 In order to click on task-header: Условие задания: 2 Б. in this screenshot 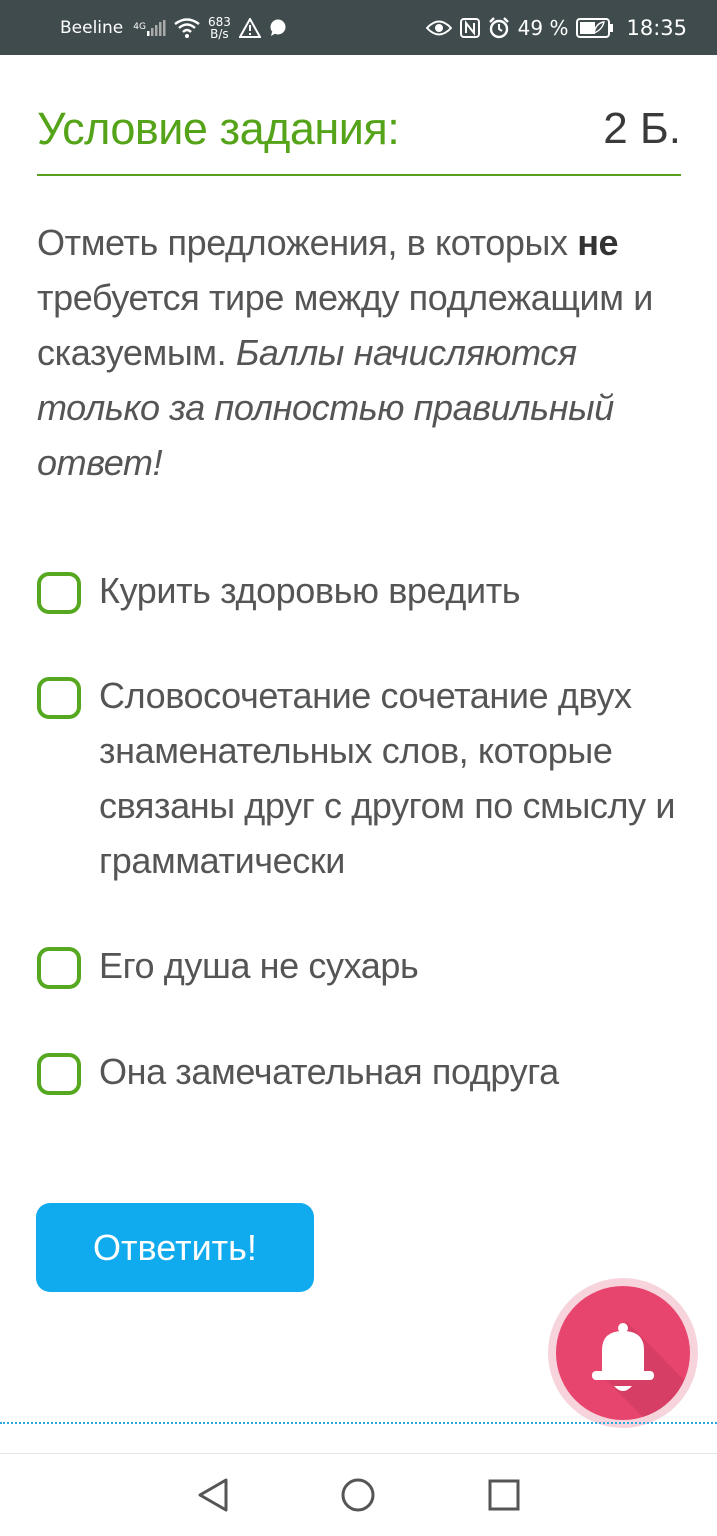, I will do `click(359, 138)`.